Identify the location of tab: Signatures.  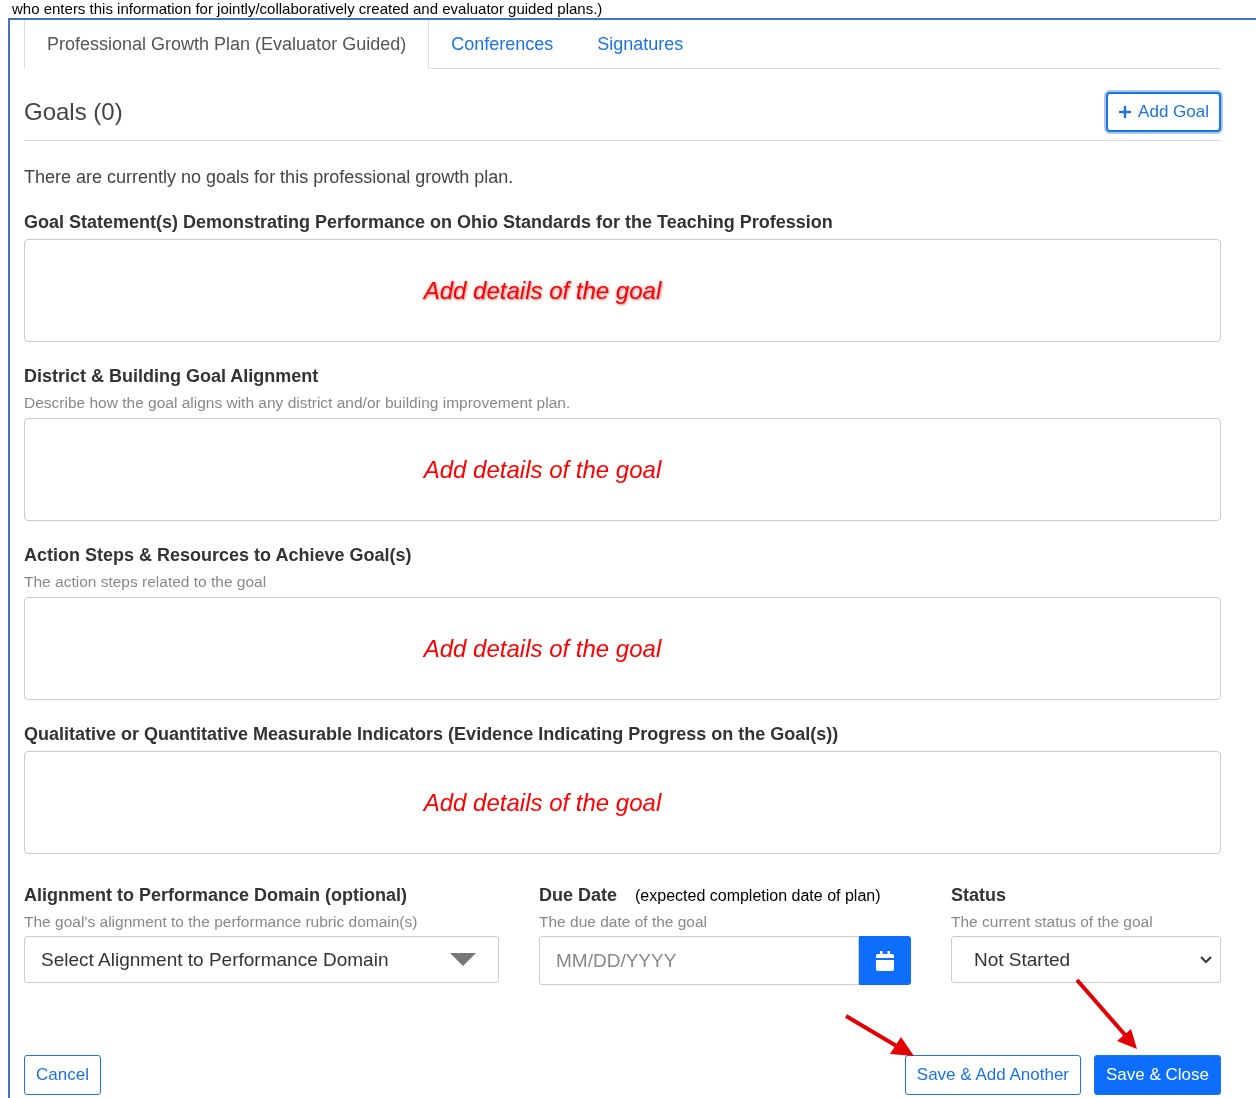
(640, 44).